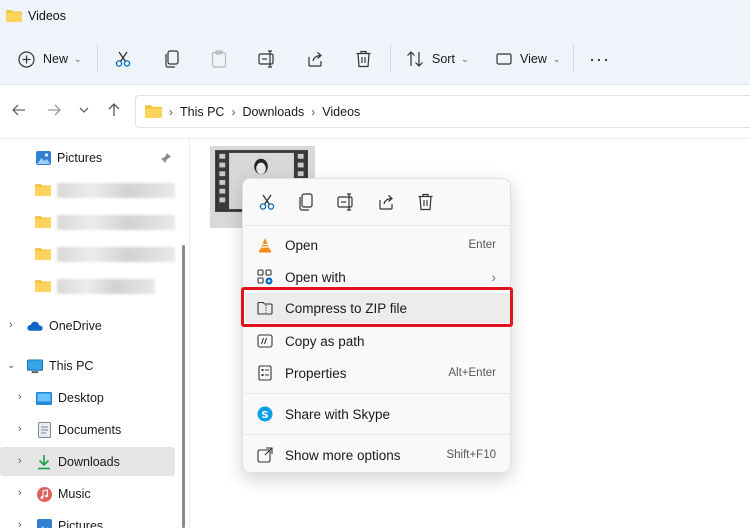 The image size is (750, 528). What do you see at coordinates (84, 110) in the screenshot?
I see `recent-chevron-icon` at bounding box center [84, 110].